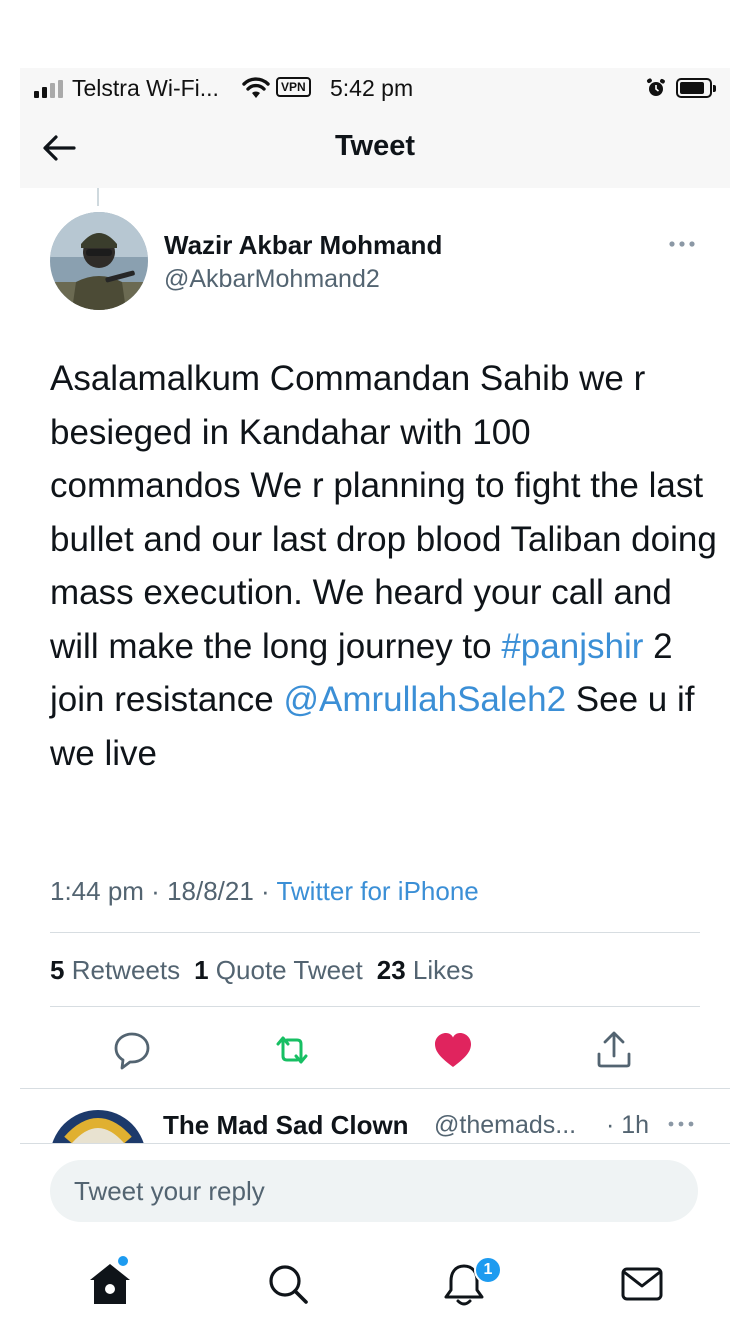 Image resolution: width=750 pixels, height=1328 pixels. I want to click on tweet-time: 1:44 pm, so click(97, 891).